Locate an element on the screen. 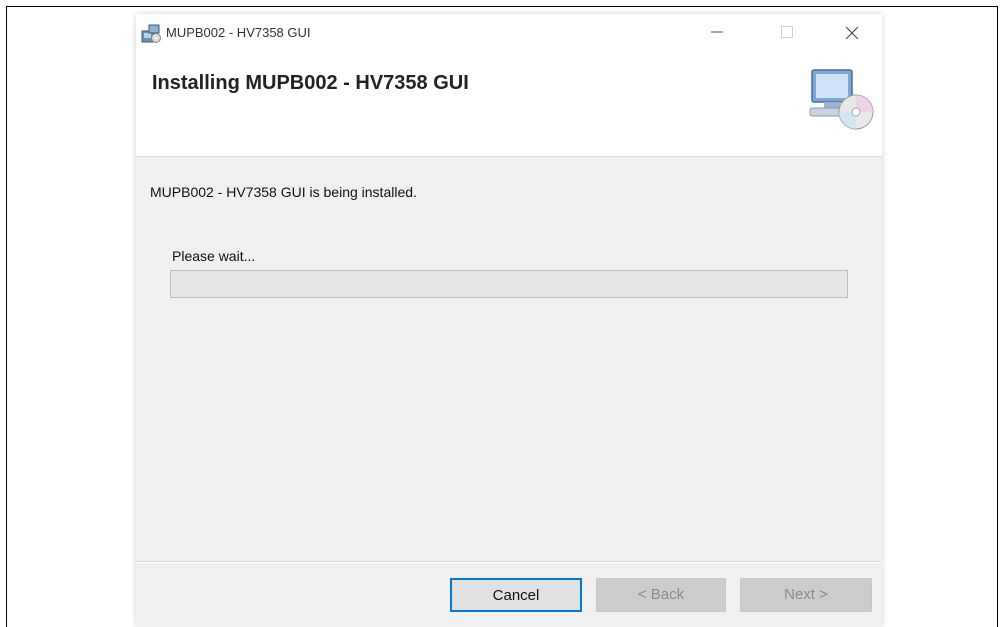 This screenshot has height=627, width=1005. window-title: MUPB002 - HV7358 GUI is located at coordinates (238, 32).